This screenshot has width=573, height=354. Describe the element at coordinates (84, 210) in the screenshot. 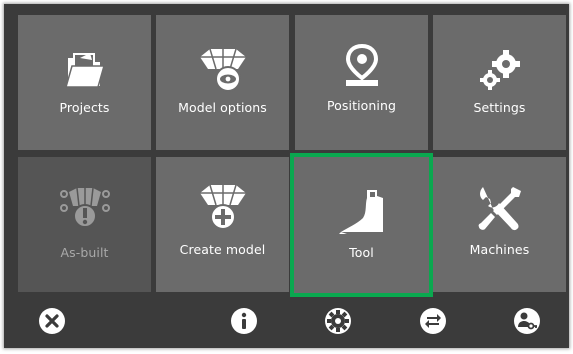

I see `as-built-icon` at that location.